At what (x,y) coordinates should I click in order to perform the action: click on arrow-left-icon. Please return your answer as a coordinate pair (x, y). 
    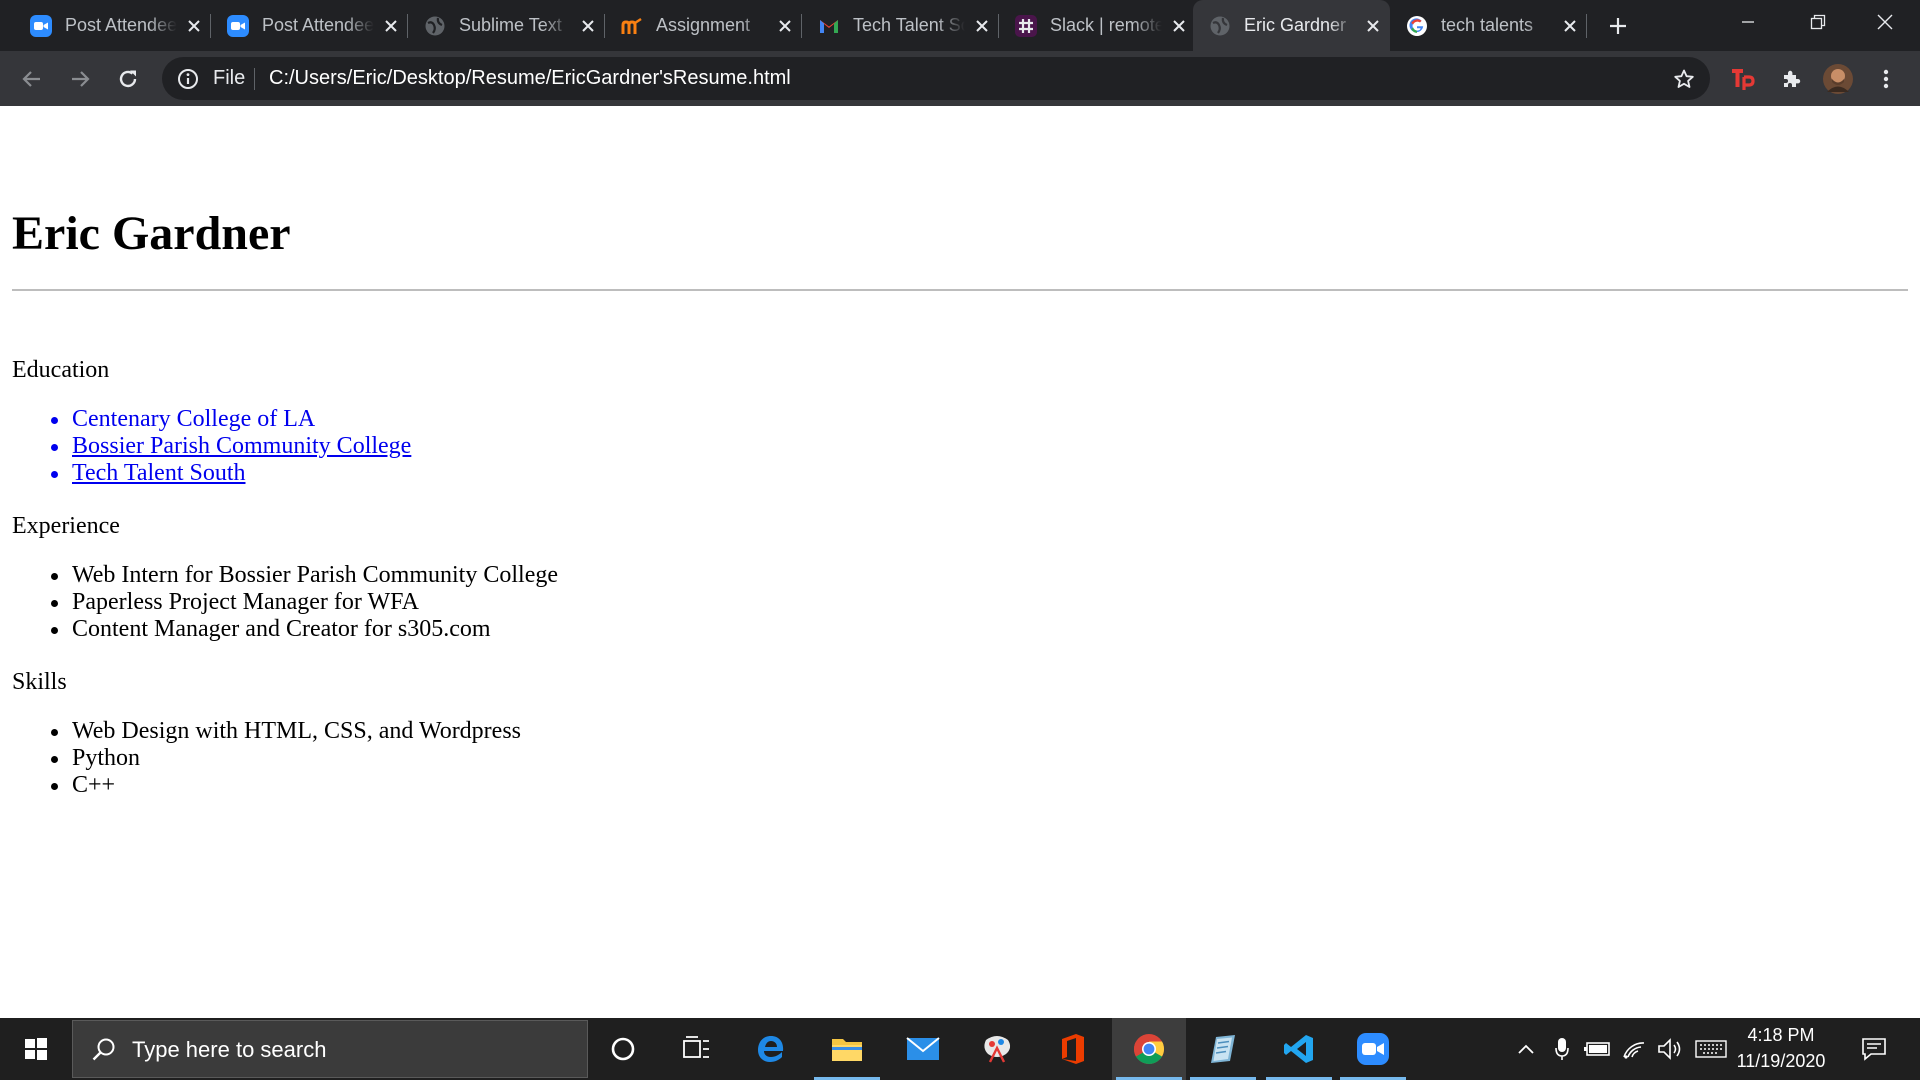
    Looking at the image, I should click on (31, 79).